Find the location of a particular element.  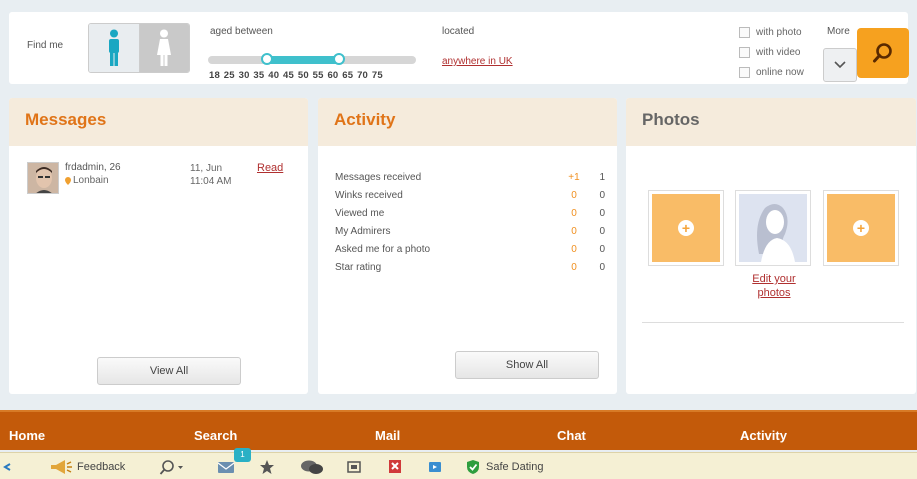

feedback-button: Feedback is located at coordinates (87, 467).